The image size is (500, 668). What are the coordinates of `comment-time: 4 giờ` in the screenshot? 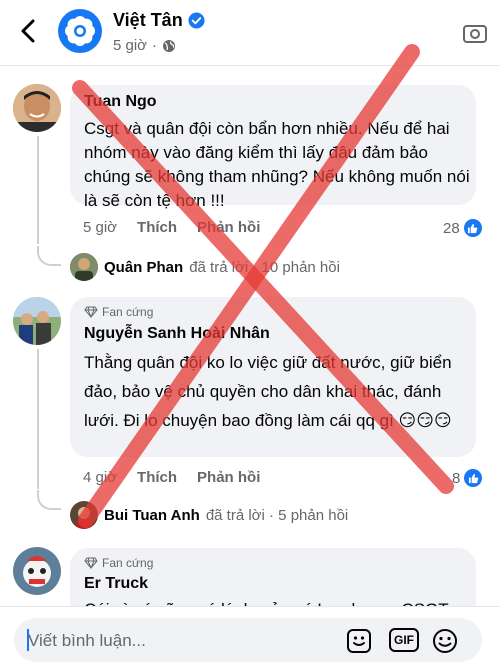 It's located at (100, 477).